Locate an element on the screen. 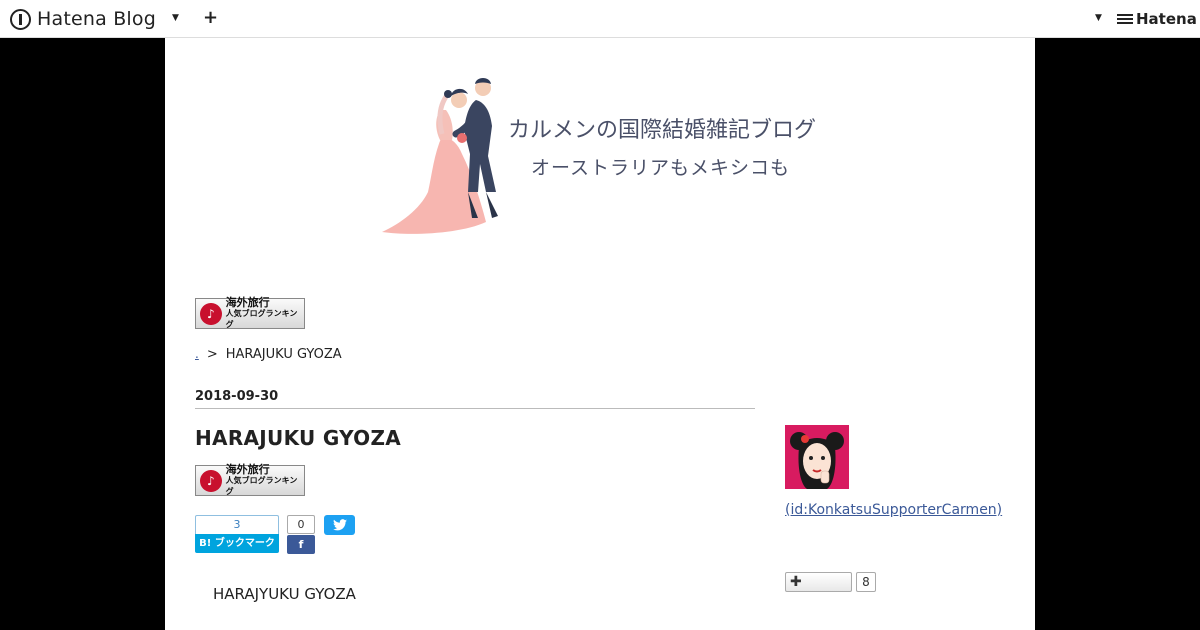  entry-date: 2018-09-30 is located at coordinates (236, 396).